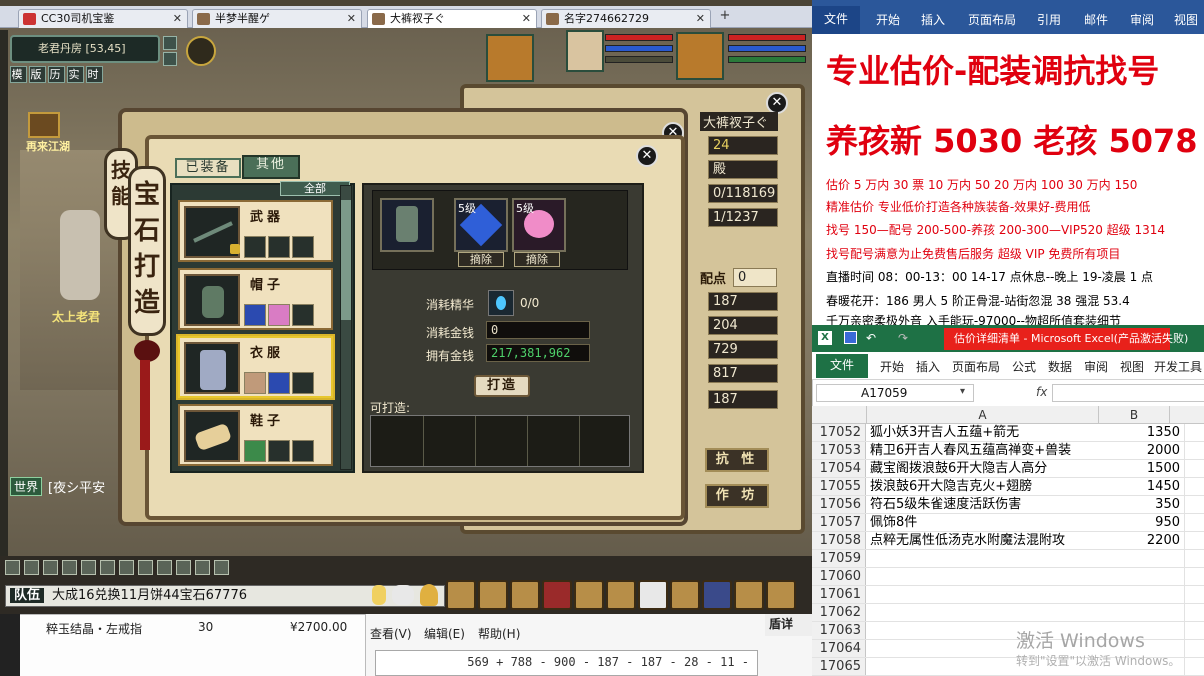 This screenshot has width=1204, height=676. Describe the element at coordinates (499, 633) in the screenshot. I see `menu-help: 帮助(H)` at that location.